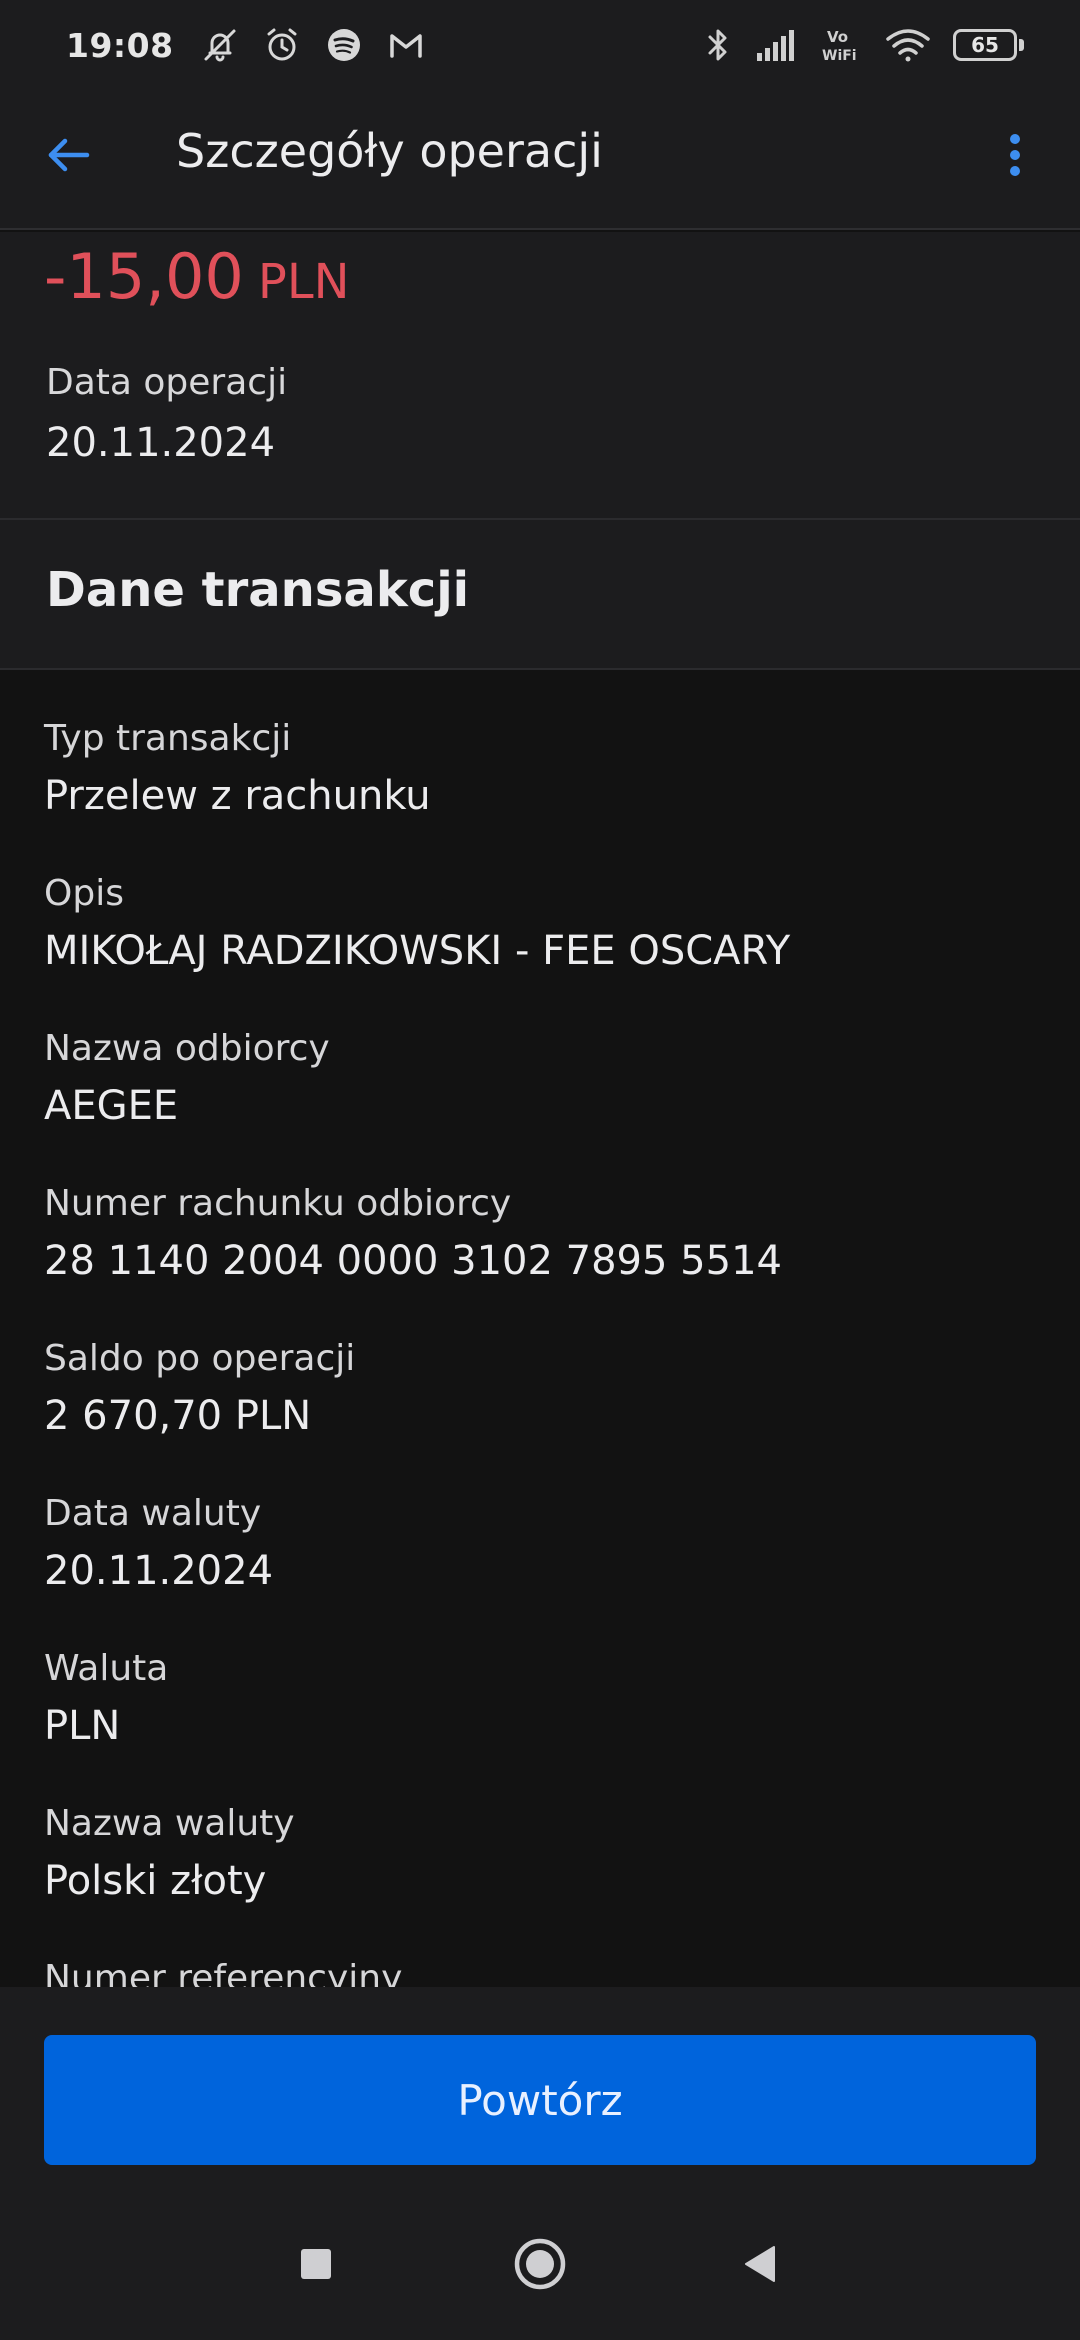 Image resolution: width=1080 pixels, height=2340 pixels. Describe the element at coordinates (144, 276) in the screenshot. I see `amount-value: -15,00` at that location.